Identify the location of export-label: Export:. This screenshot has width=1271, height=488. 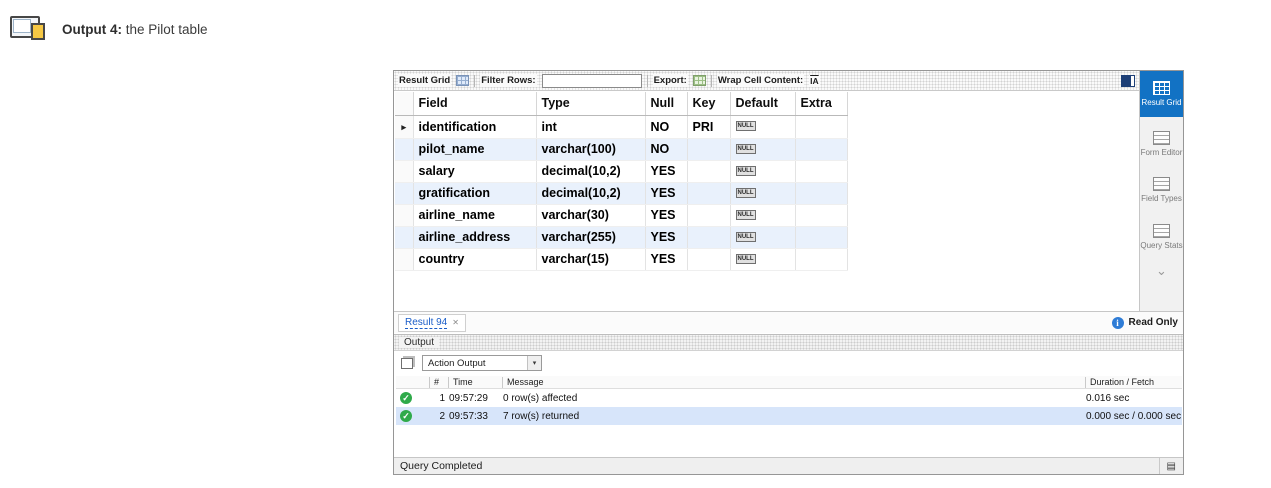
(670, 80).